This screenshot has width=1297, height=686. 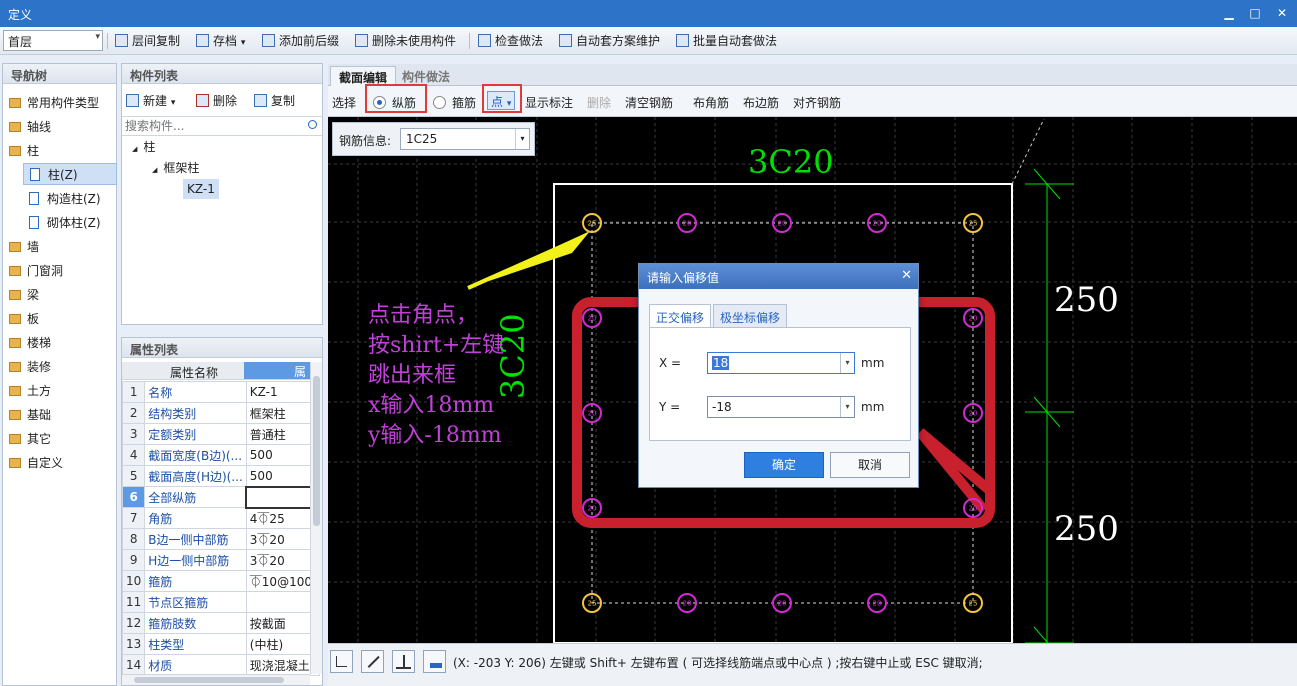 I want to click on nav-item-masonry-column: 砌体柱(Z), so click(x=65, y=223).